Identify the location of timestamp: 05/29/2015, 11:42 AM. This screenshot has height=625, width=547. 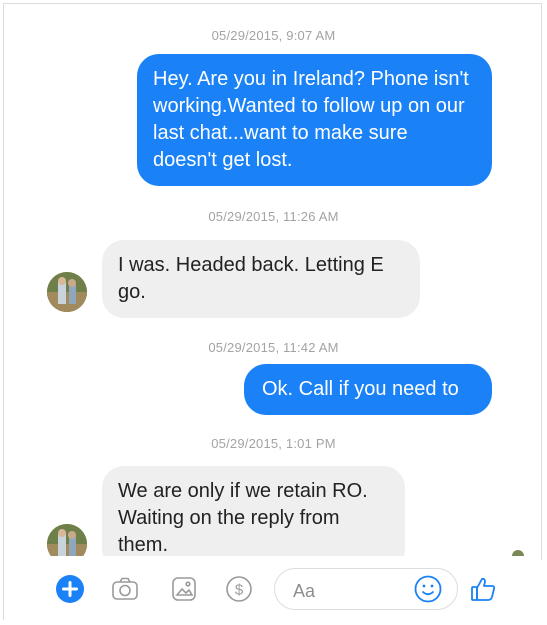
(273, 347).